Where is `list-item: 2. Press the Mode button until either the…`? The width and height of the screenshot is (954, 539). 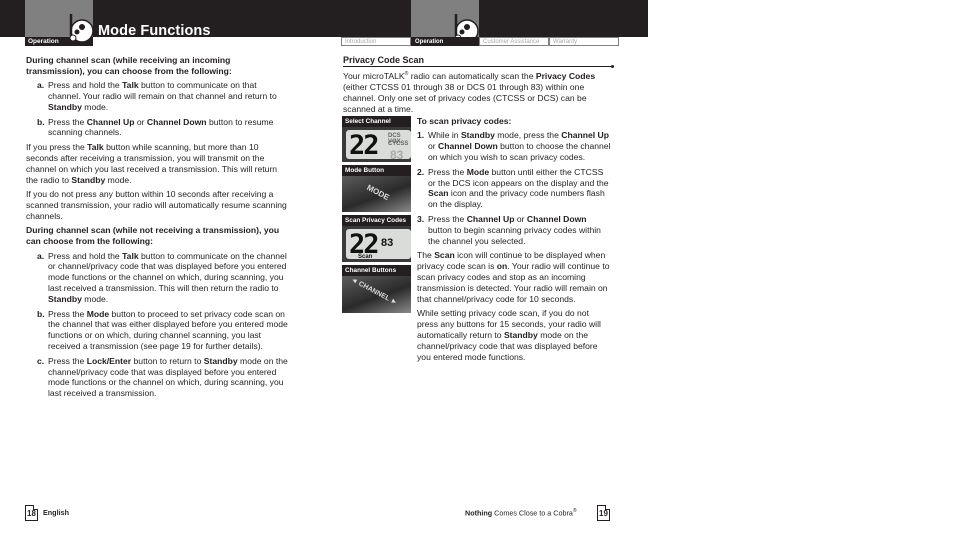 list-item: 2. Press the Mode button until either the… is located at coordinates (514, 189).